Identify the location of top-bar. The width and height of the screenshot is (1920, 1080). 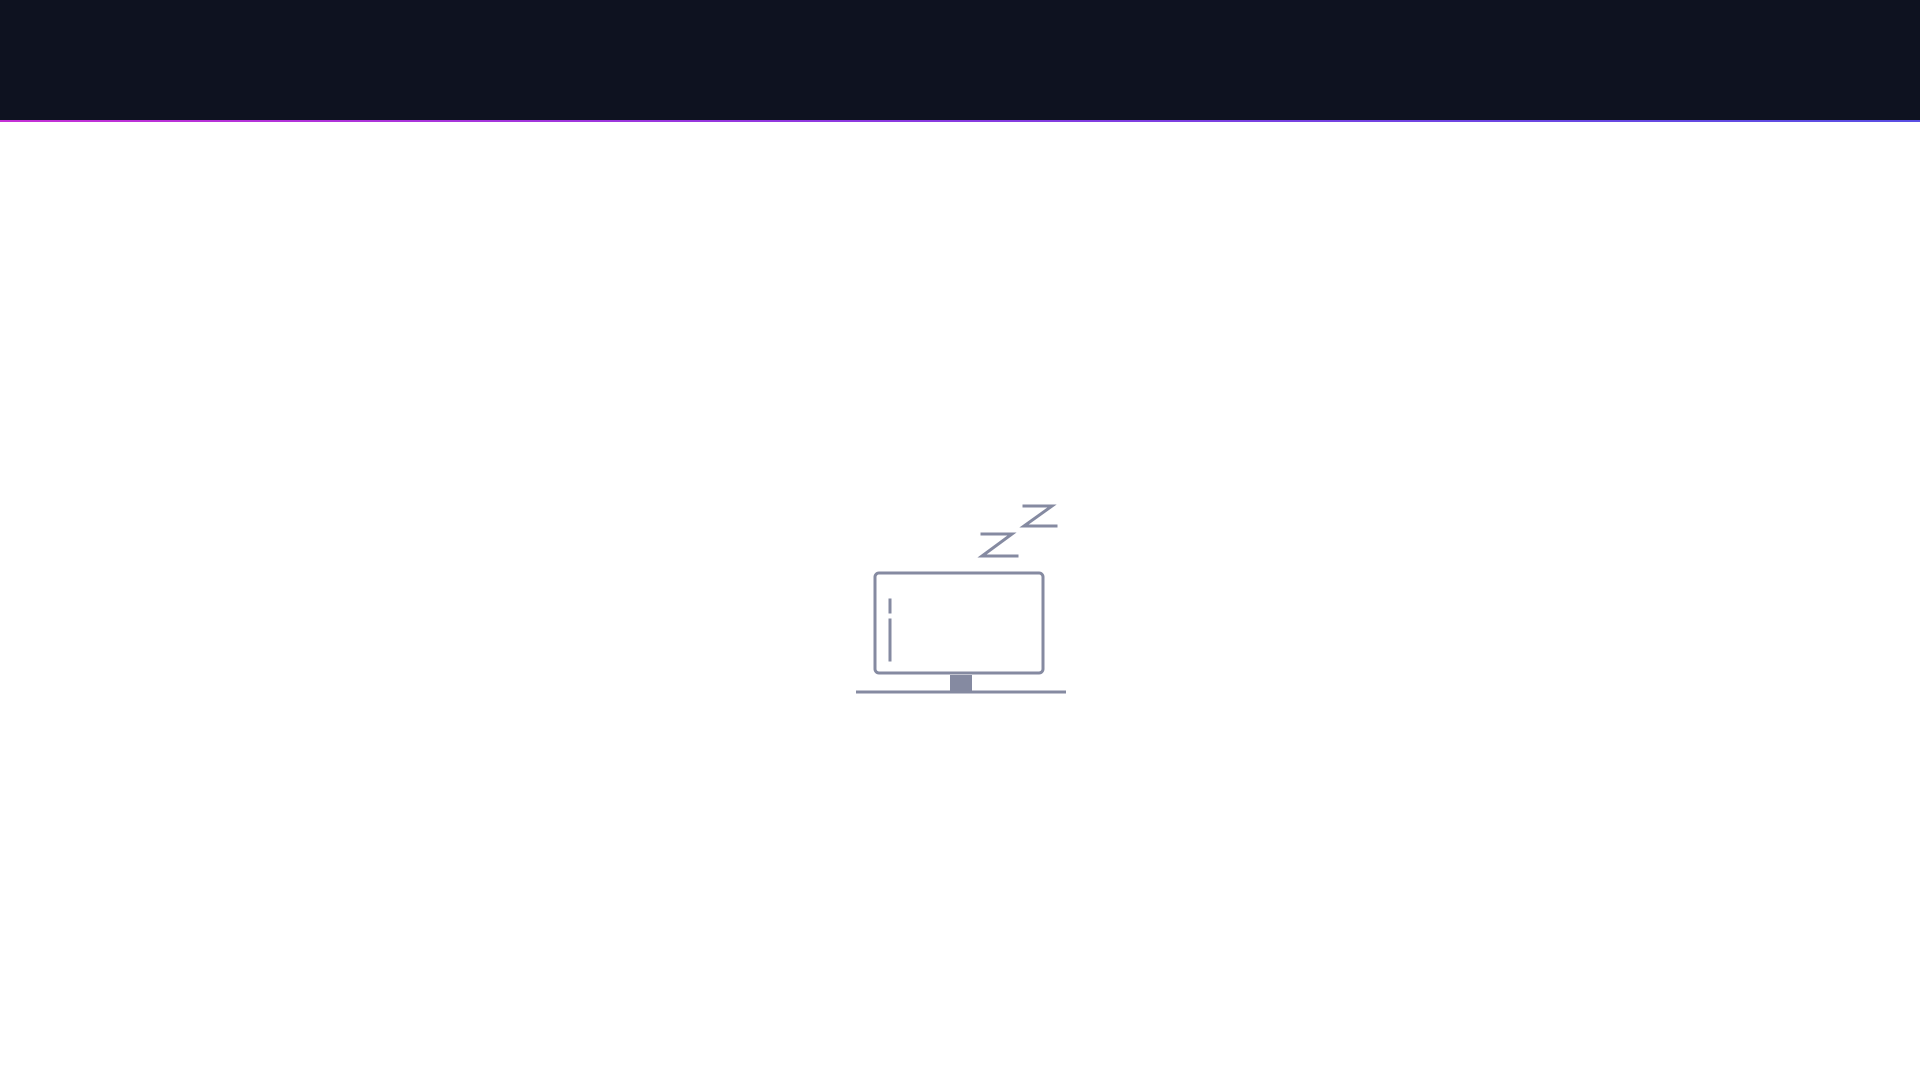
(960, 60).